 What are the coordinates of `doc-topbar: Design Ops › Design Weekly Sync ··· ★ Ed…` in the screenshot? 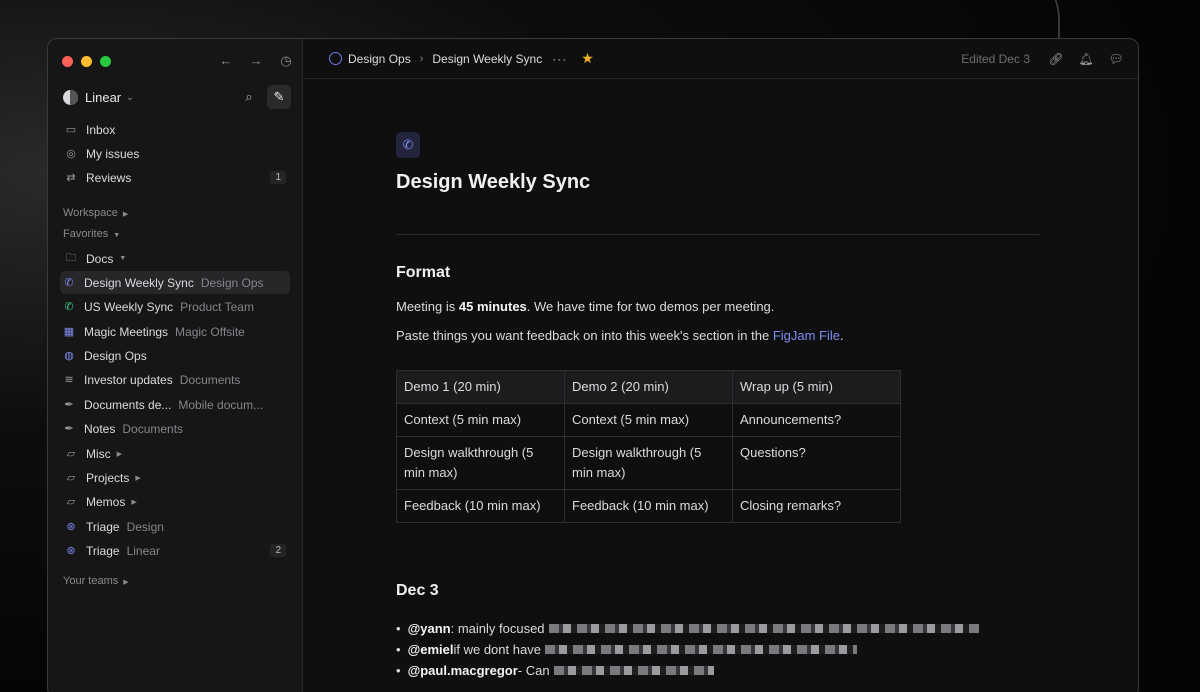 It's located at (720, 59).